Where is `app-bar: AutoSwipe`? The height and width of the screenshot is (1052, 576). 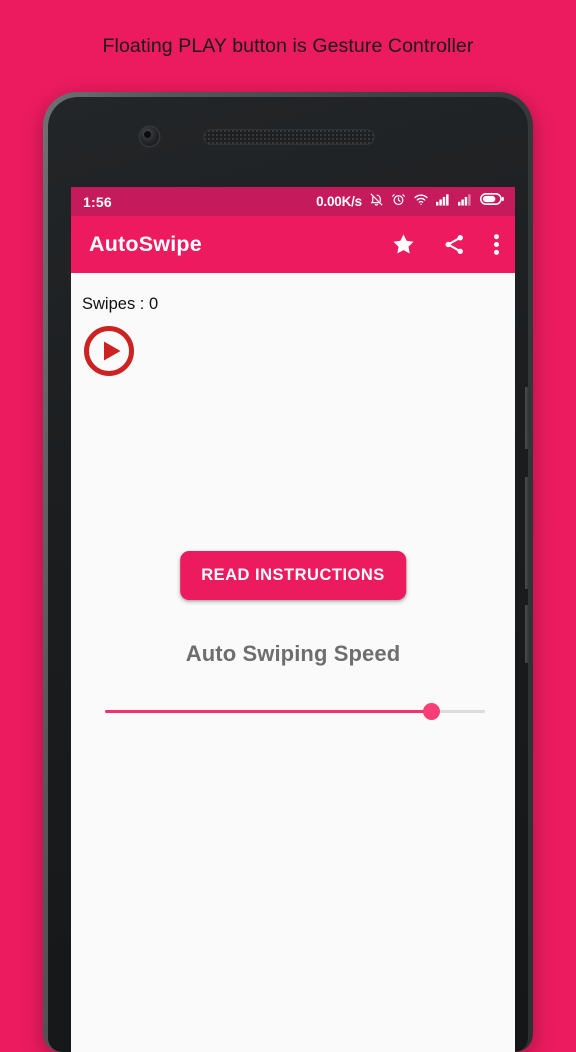
app-bar: AutoSwipe is located at coordinates (293, 244).